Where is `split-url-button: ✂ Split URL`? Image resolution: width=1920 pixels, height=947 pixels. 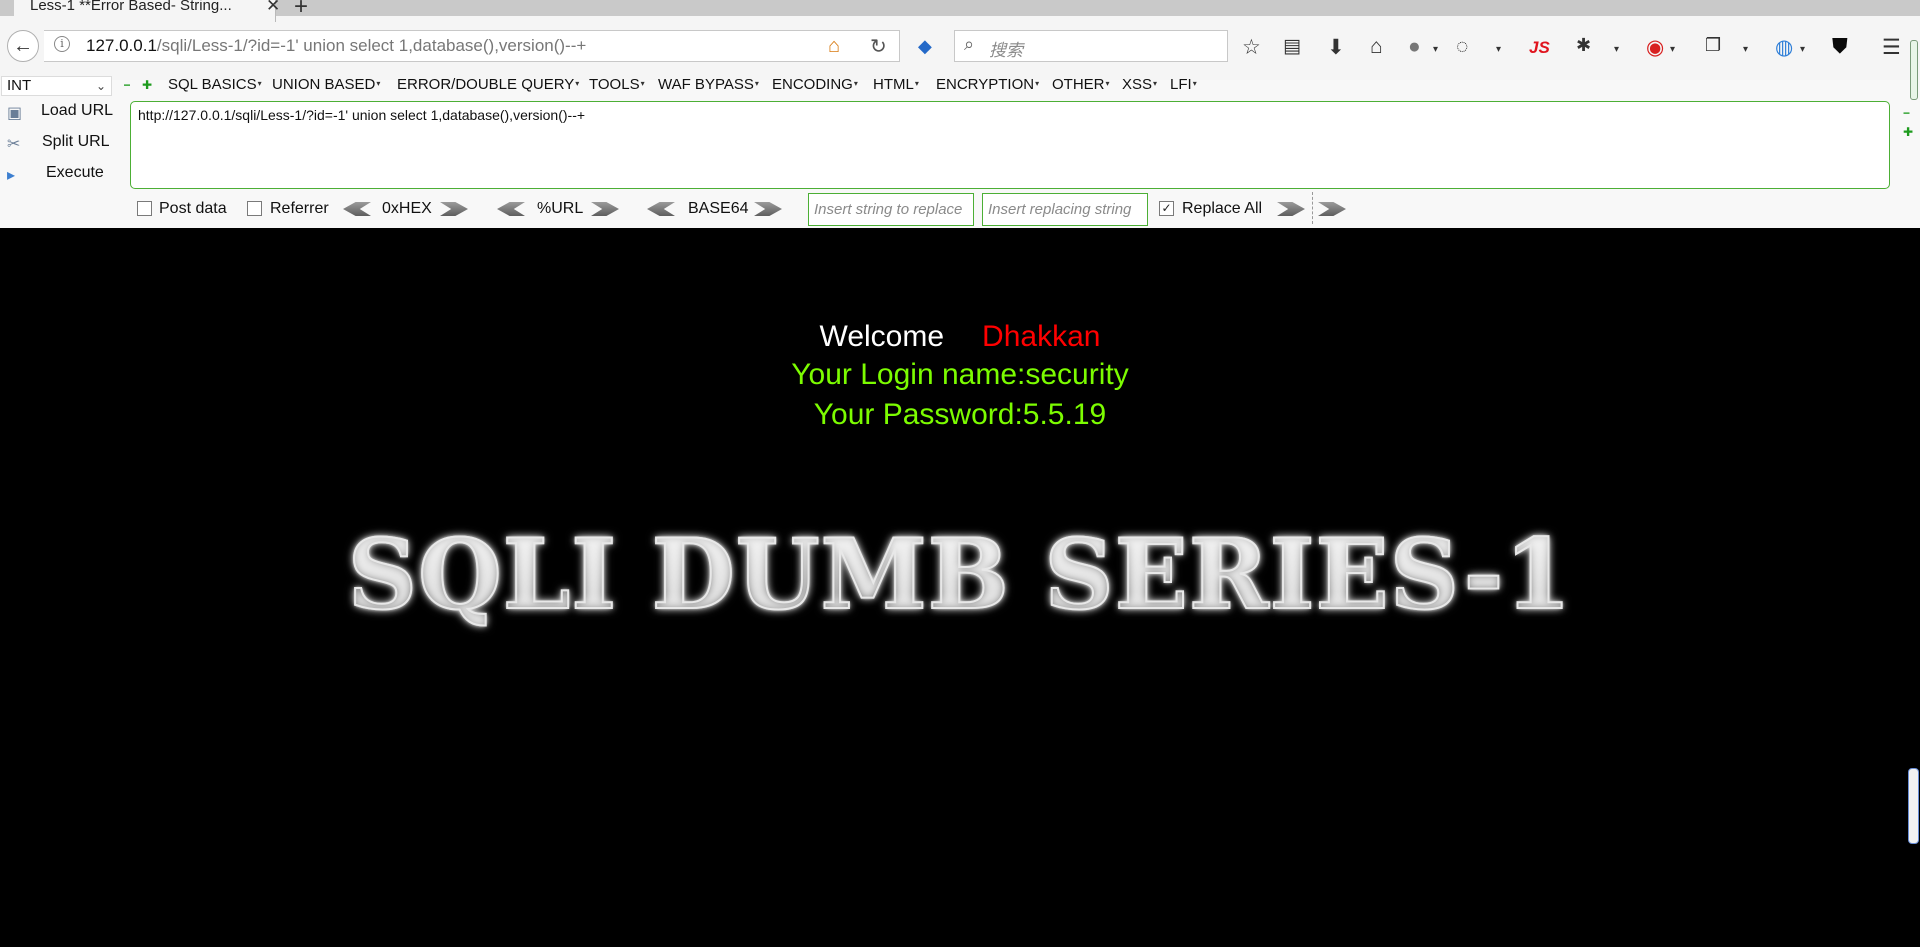 split-url-button: ✂ Split URL is located at coordinates (66, 144).